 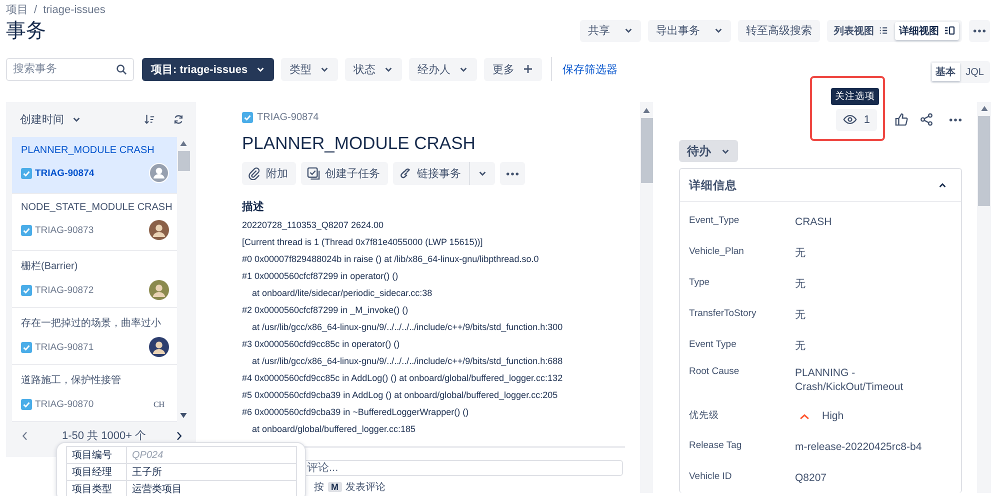 I want to click on scroll-down-icon, so click(x=183, y=415).